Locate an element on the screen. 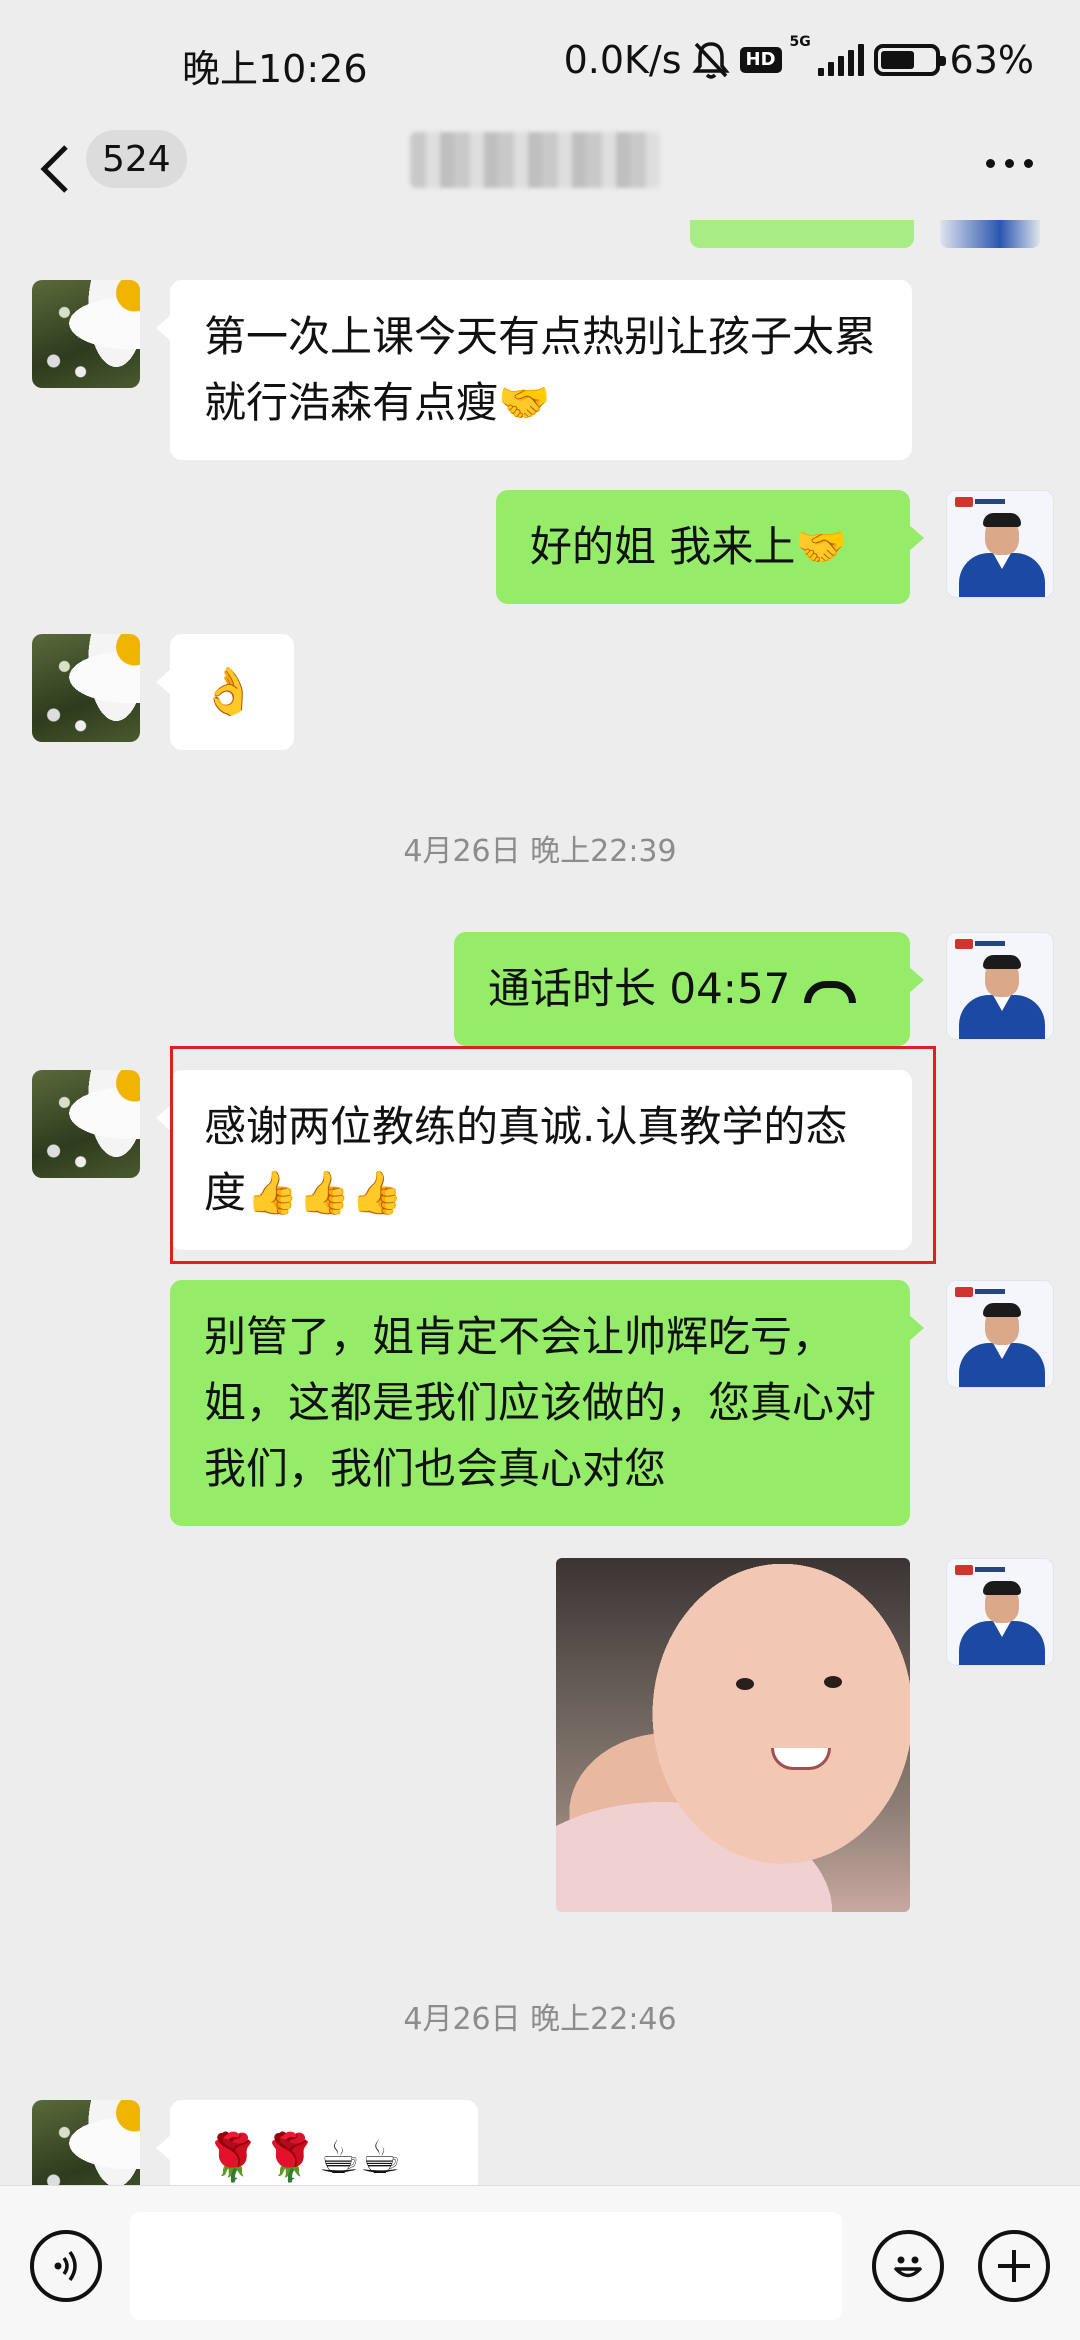  chat-header: 524 is located at coordinates (540, 170).